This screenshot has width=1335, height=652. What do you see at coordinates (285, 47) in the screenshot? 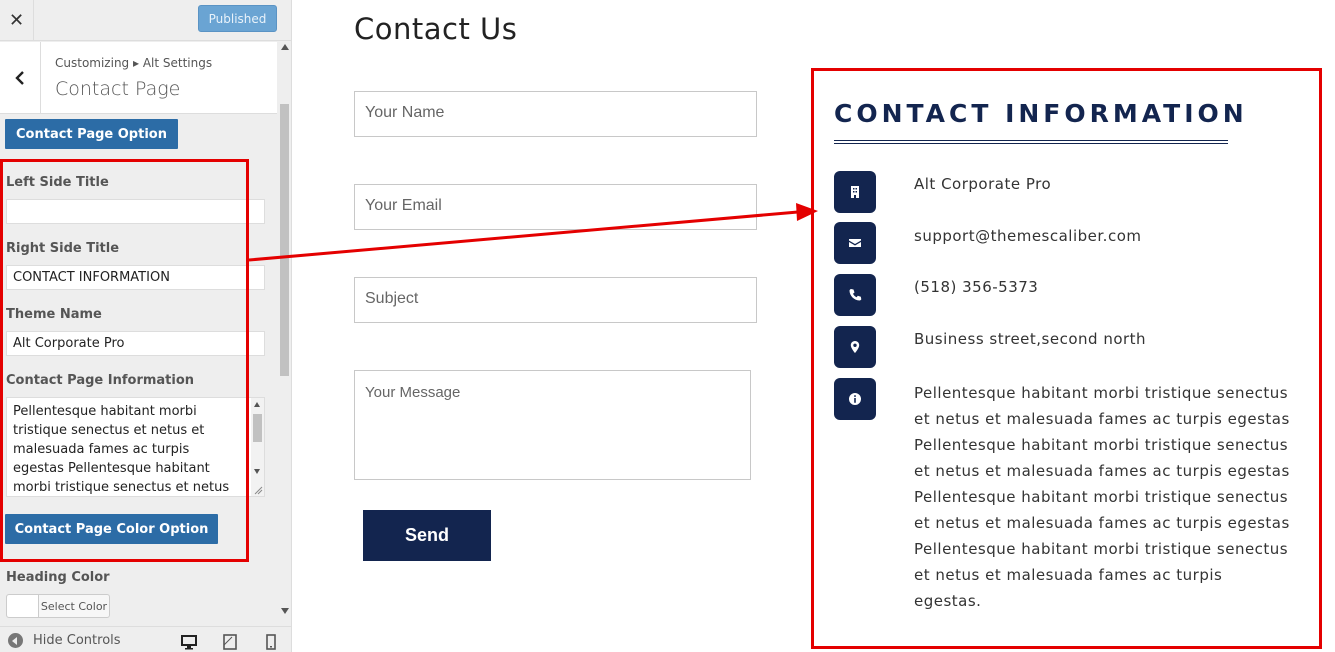
I see `scroll-up-arrow-icon` at bounding box center [285, 47].